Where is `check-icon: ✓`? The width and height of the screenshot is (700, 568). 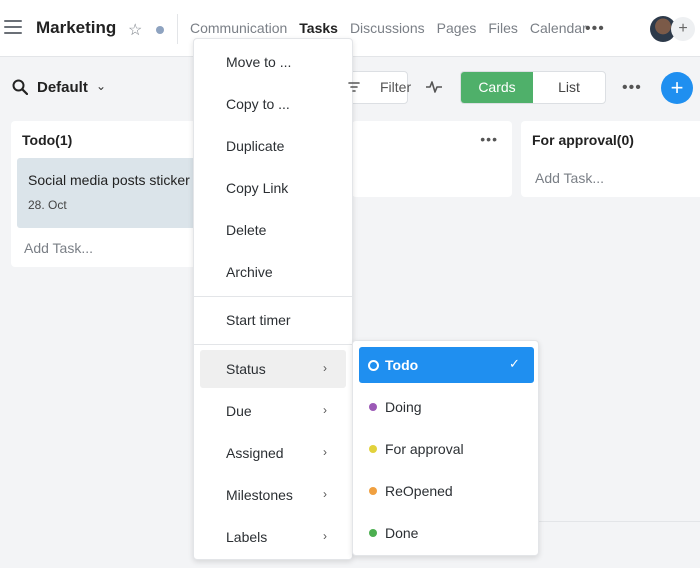
check-icon: ✓ is located at coordinates (514, 363).